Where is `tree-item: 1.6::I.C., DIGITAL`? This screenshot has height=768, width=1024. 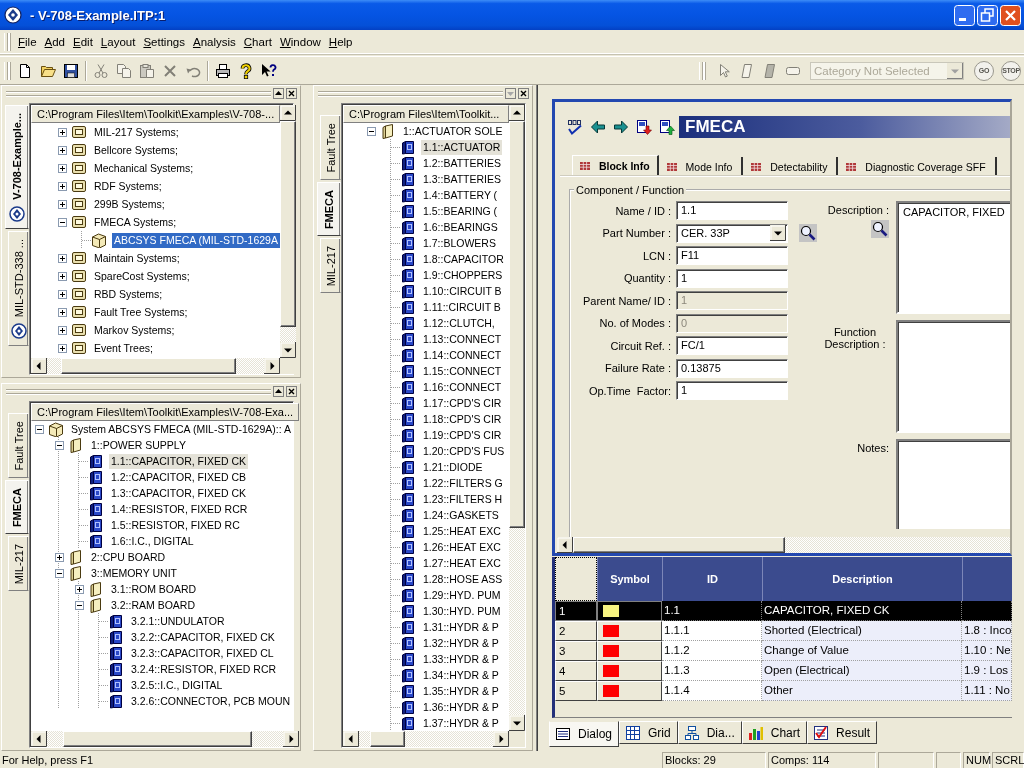
tree-item: 1.6::I.C., DIGITAL is located at coordinates (152, 541).